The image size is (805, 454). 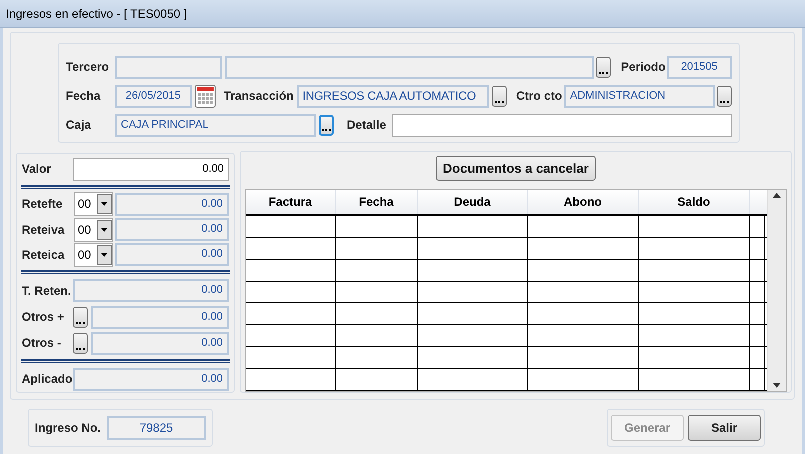 What do you see at coordinates (44, 317) in the screenshot?
I see `field-label: Otros +` at bounding box center [44, 317].